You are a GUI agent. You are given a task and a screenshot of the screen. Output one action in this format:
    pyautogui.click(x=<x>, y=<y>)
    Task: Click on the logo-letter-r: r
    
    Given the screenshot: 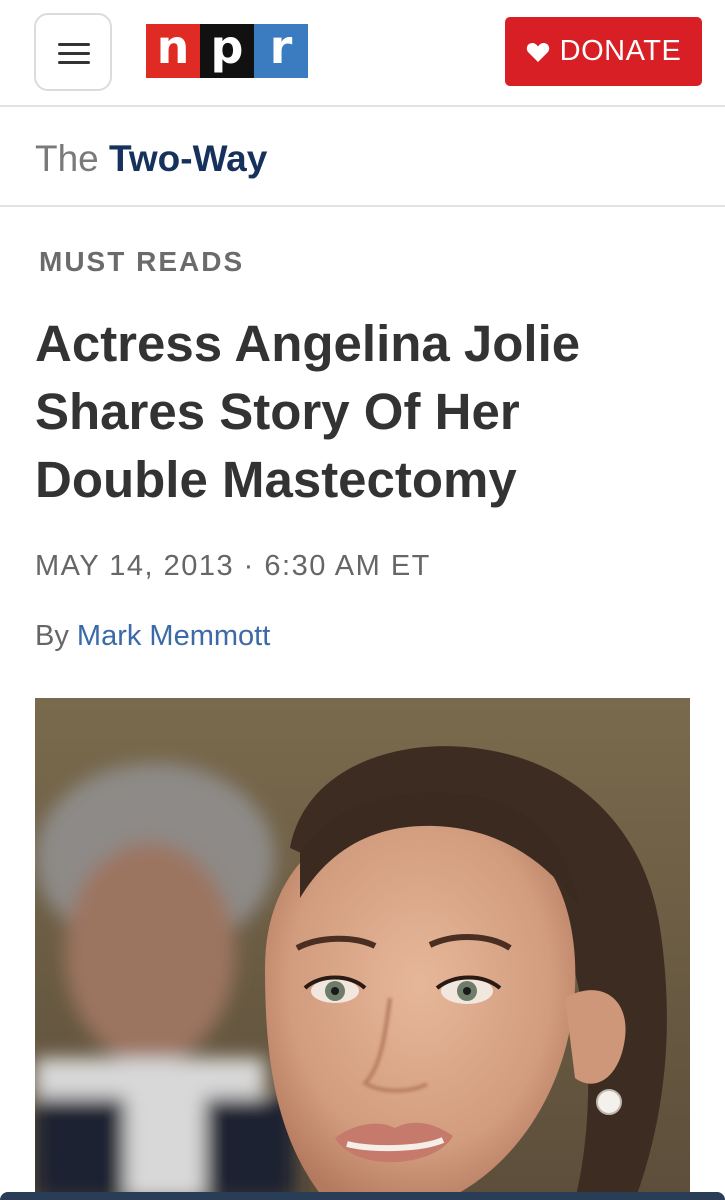 What is the action you would take?
    pyautogui.click(x=281, y=49)
    